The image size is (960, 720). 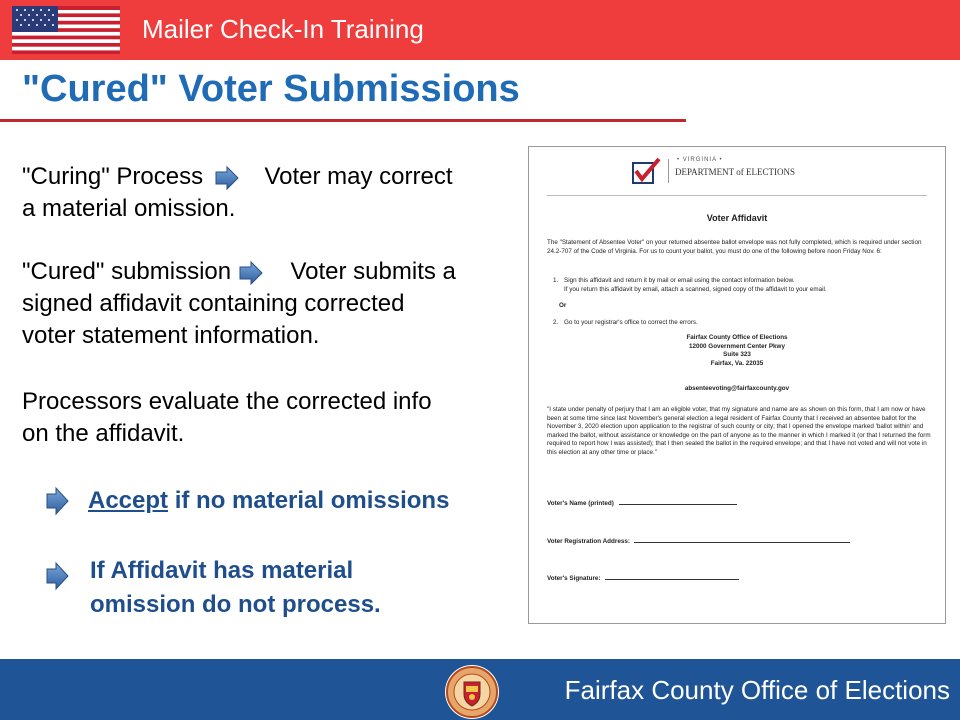 I want to click on doc-or: Or, so click(x=563, y=305).